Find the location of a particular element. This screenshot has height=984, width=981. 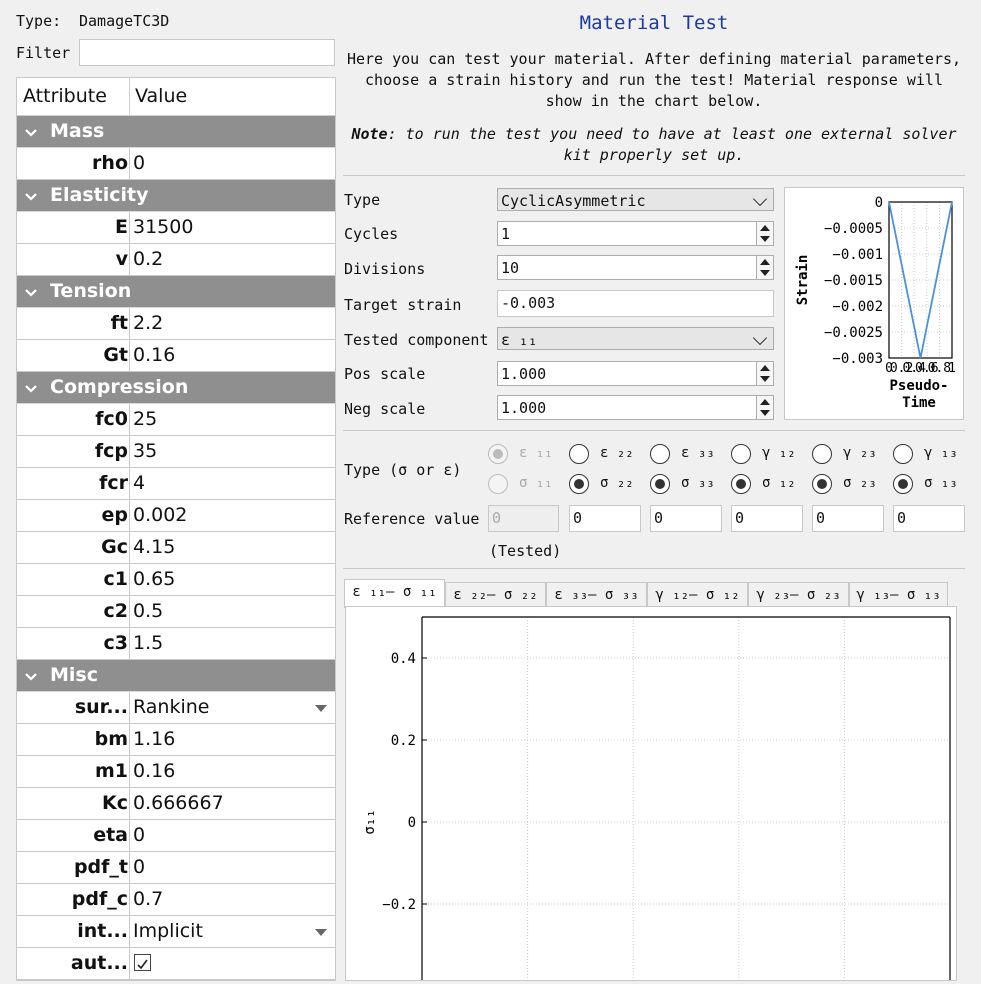

category-compression: Compression is located at coordinates (176, 388).